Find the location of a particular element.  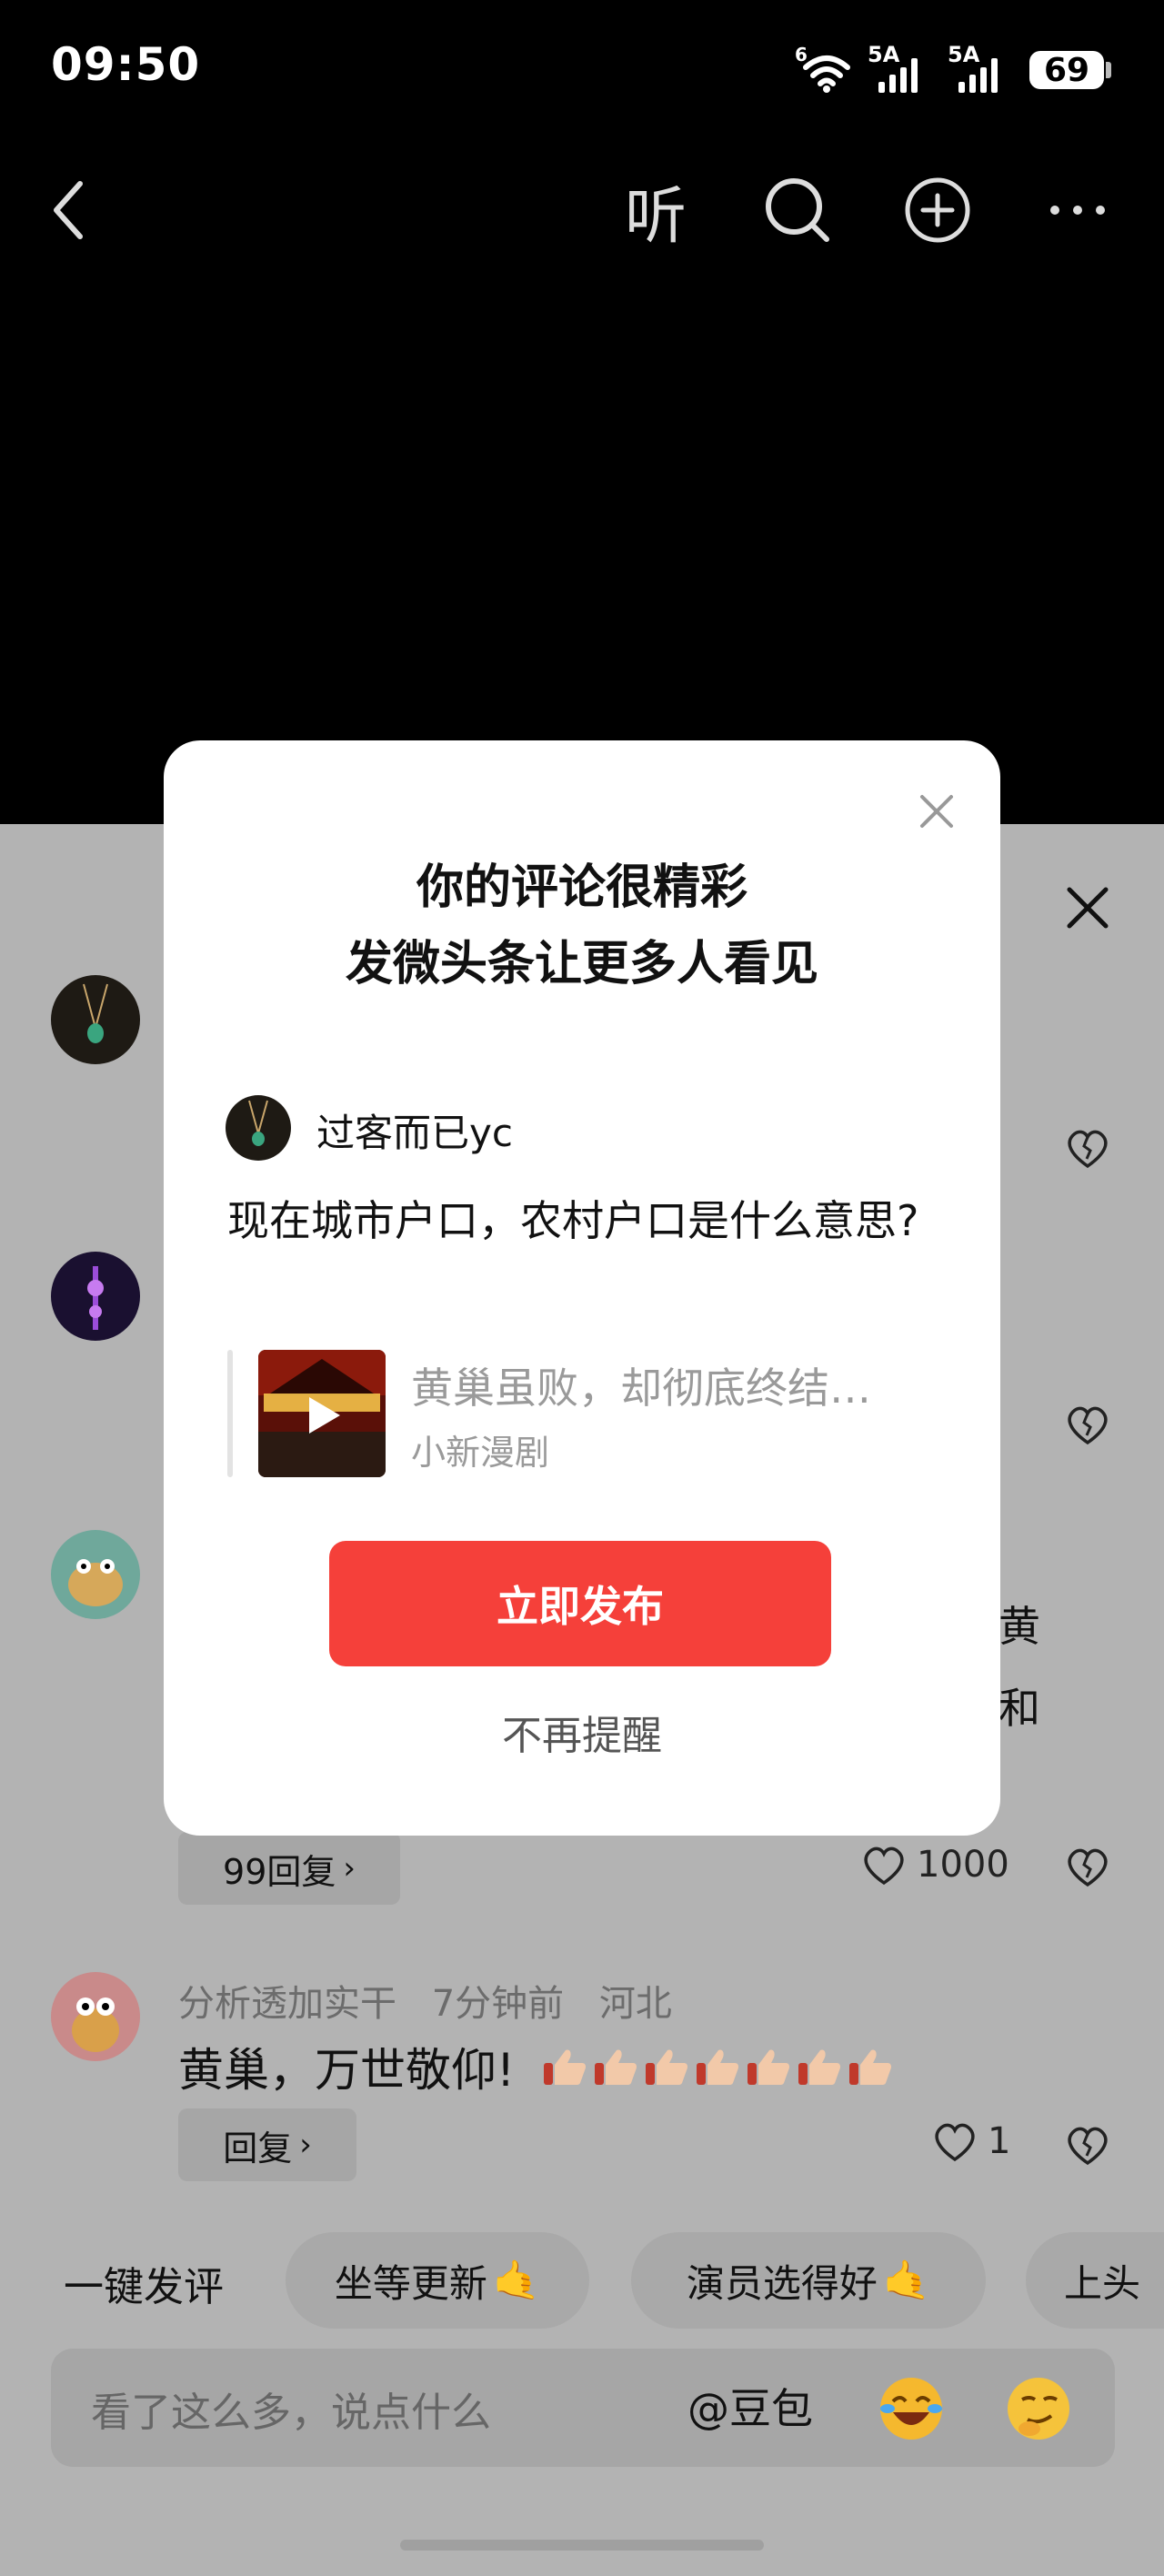

quick-comment-chip: 演员选得好 🤙 is located at coordinates (809, 2280).